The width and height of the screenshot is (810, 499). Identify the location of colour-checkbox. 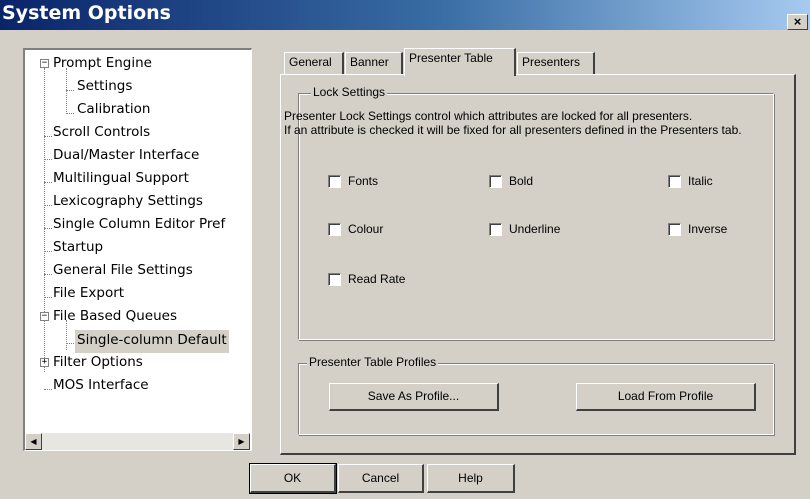
(334, 229).